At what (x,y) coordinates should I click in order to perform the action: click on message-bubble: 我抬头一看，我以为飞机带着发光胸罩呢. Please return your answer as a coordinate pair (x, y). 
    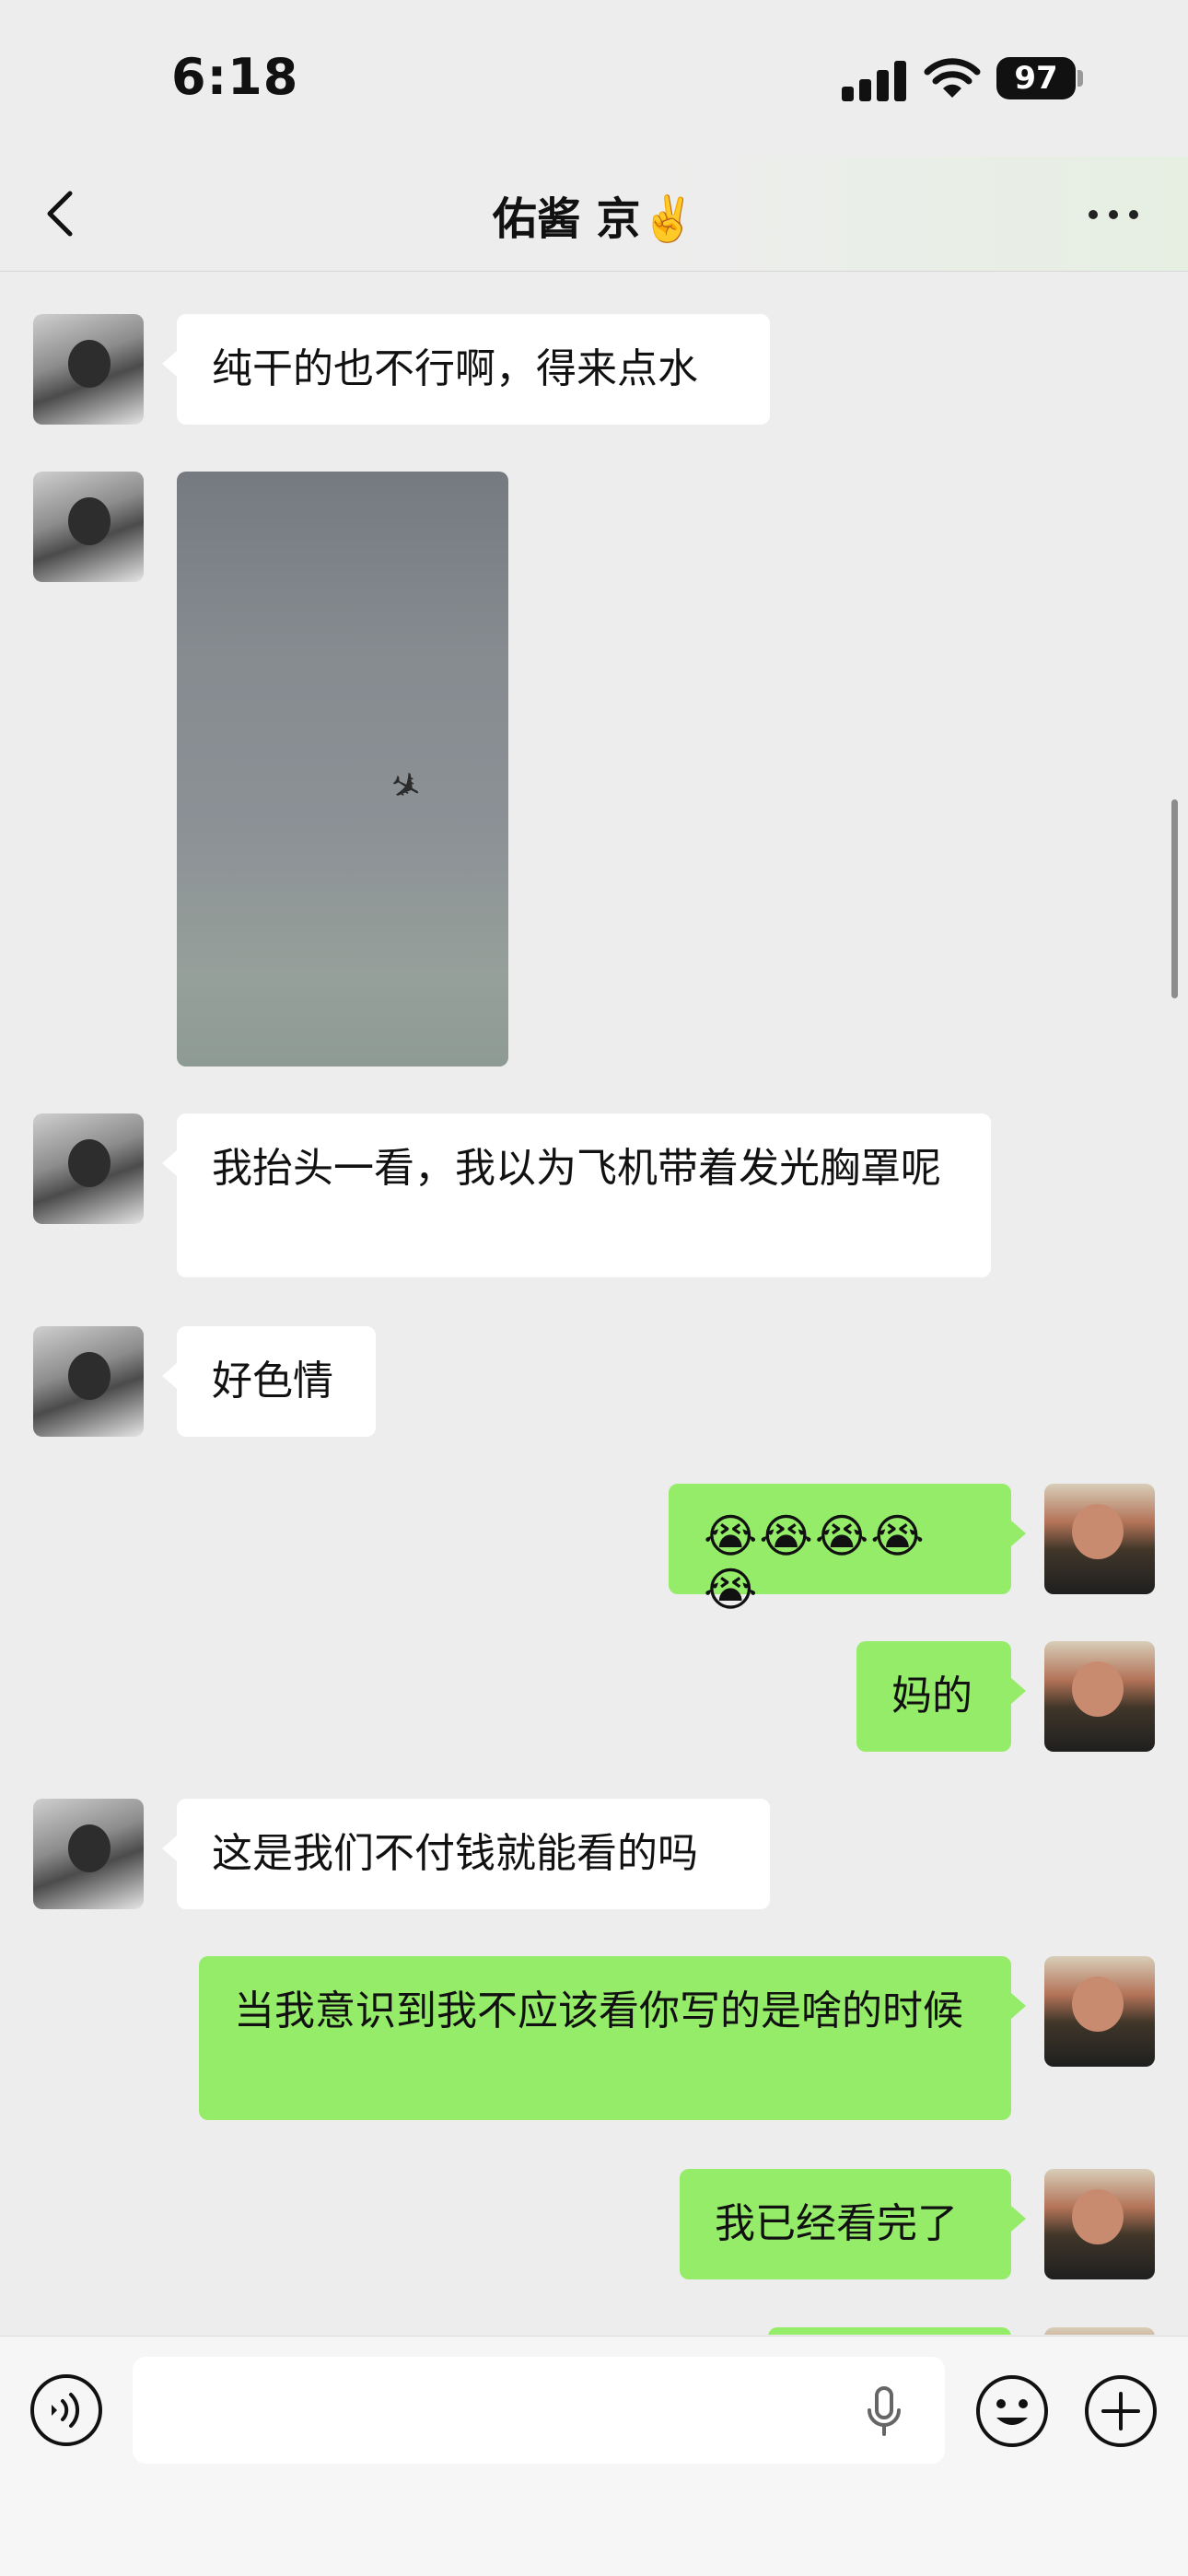
    Looking at the image, I should click on (576, 1195).